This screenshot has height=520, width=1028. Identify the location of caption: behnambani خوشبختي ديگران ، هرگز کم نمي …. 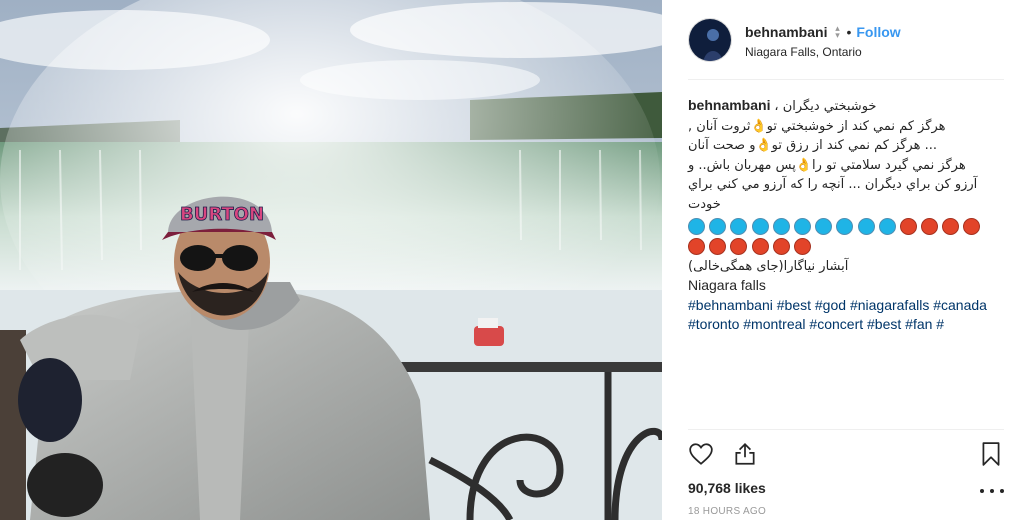
(846, 215).